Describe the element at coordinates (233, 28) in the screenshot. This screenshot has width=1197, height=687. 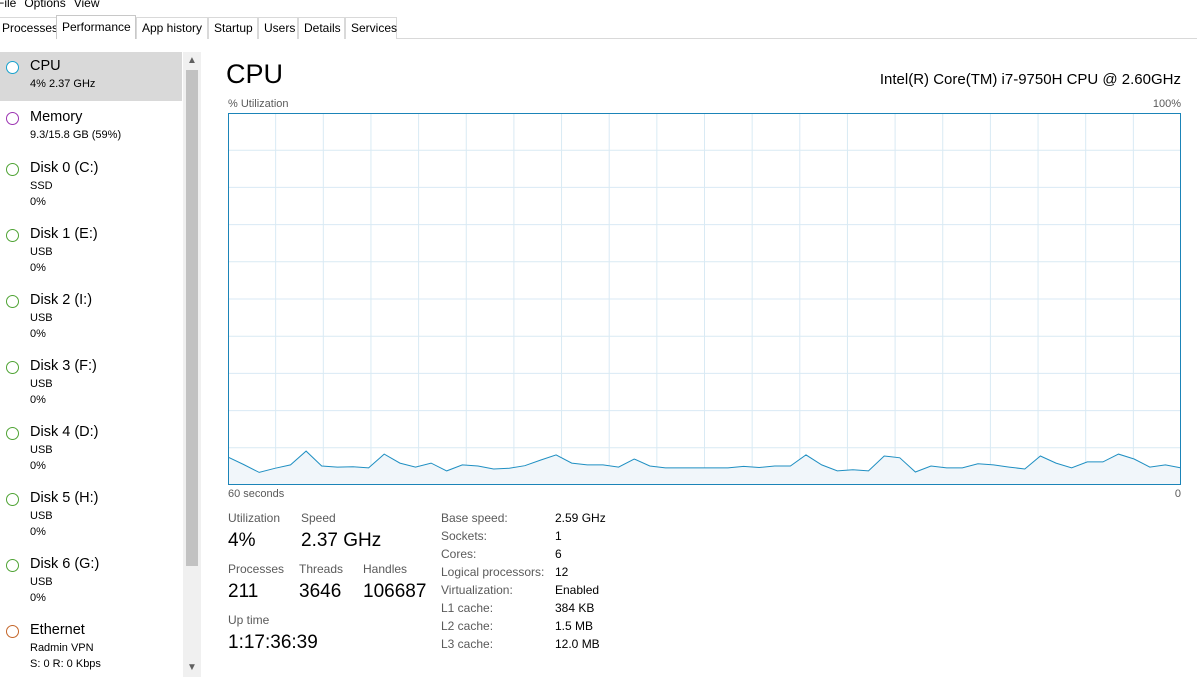
I see `tab-startup: Startup` at that location.